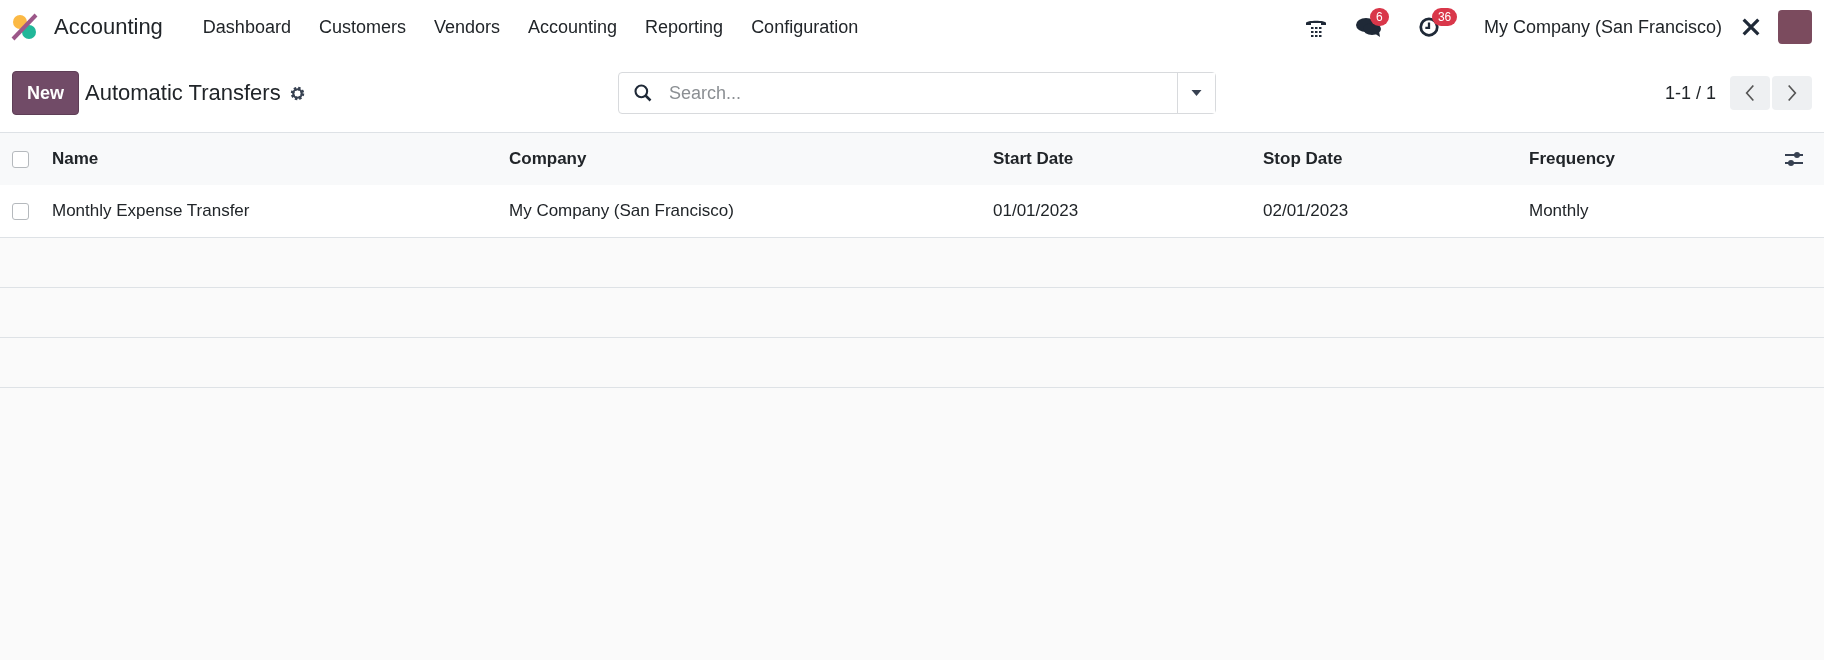 The height and width of the screenshot is (660, 1824). I want to click on new-button: New, so click(45, 93).